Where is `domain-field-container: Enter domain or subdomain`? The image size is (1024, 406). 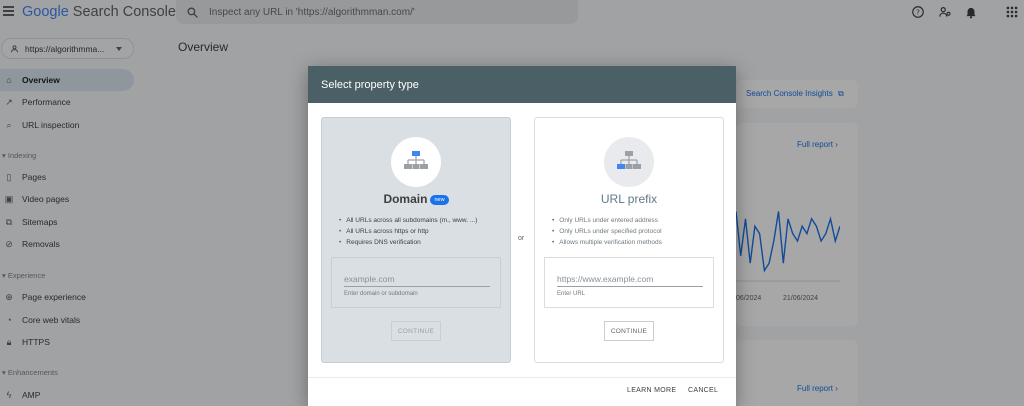 domain-field-container: Enter domain or subdomain is located at coordinates (416, 282).